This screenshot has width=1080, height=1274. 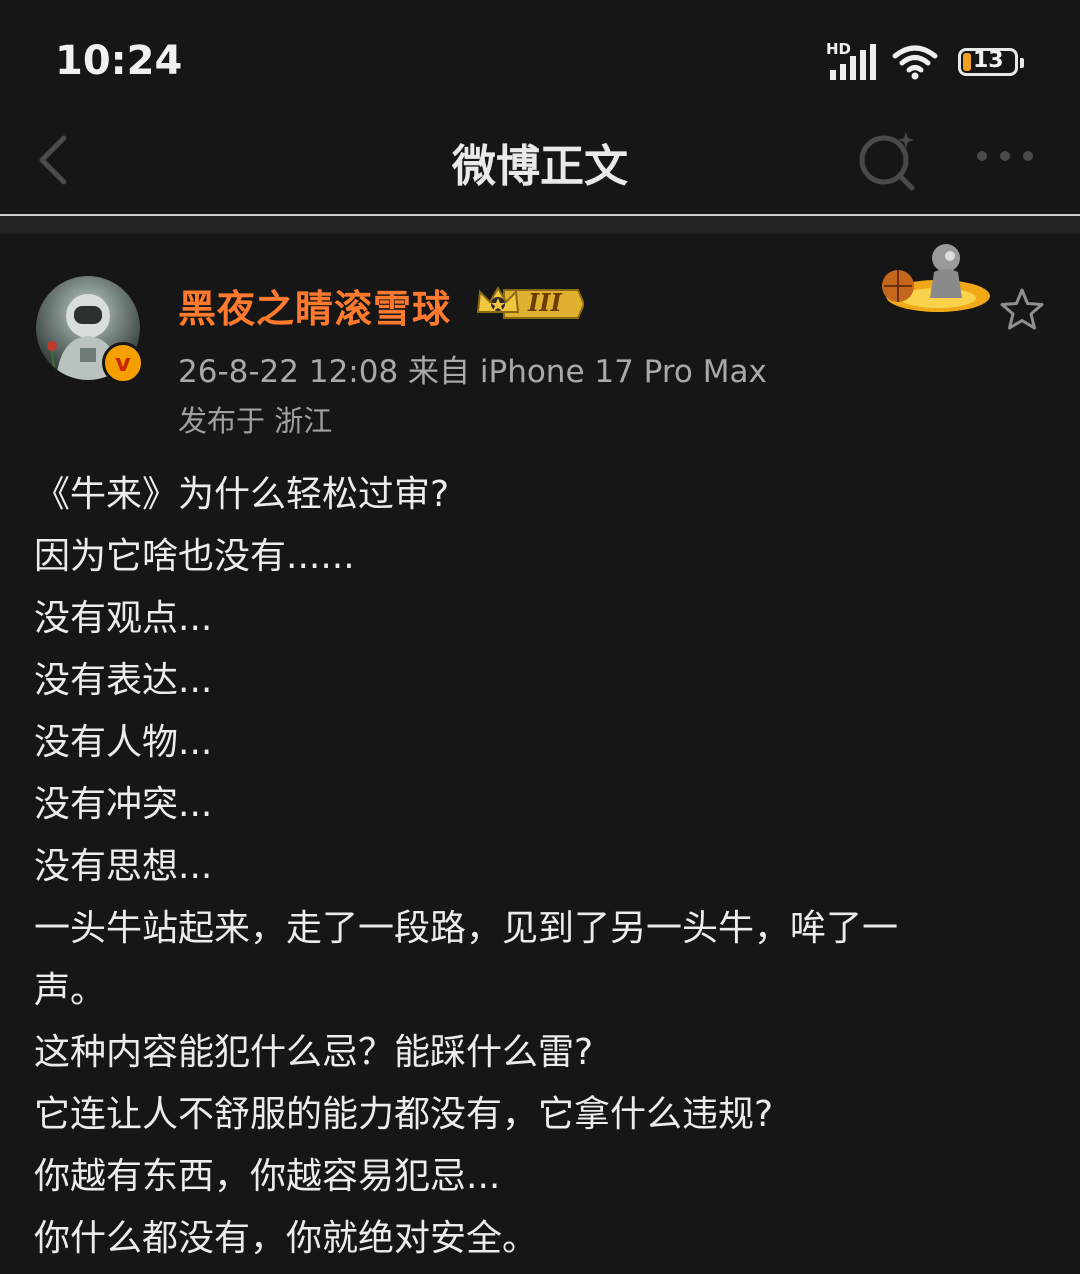 I want to click on fan-badge-decoration, so click(x=935, y=278).